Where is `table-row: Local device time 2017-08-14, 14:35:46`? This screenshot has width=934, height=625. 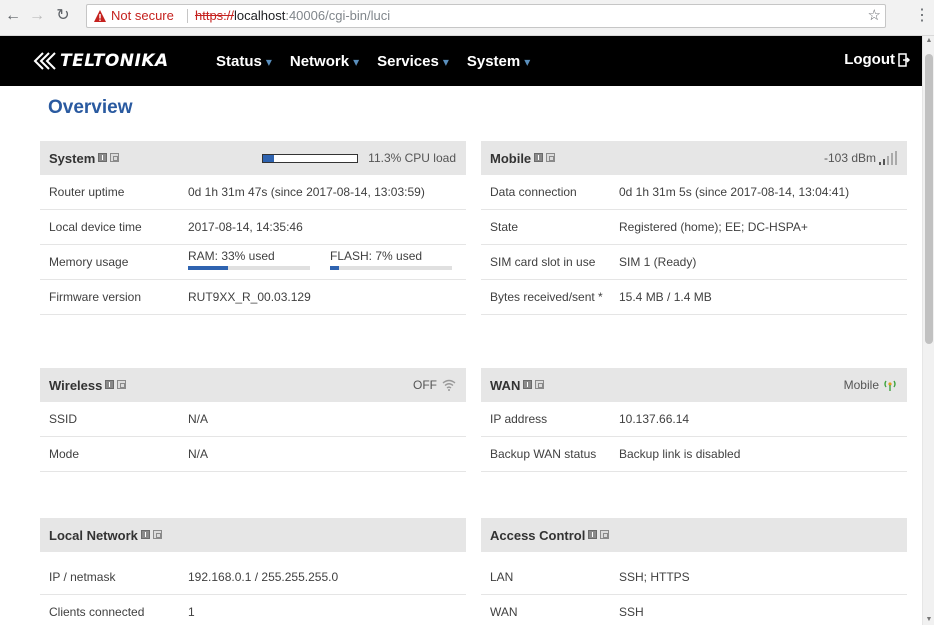 table-row: Local device time 2017-08-14, 14:35:46 is located at coordinates (253, 227).